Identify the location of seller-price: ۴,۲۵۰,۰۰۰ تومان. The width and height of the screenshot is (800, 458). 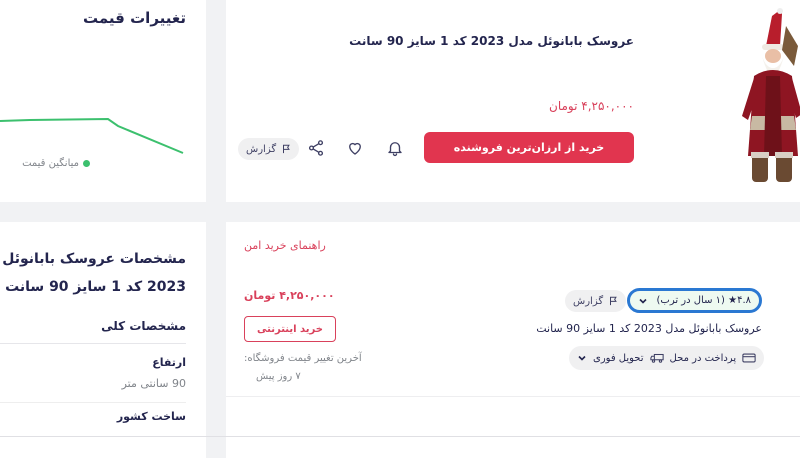
(289, 295).